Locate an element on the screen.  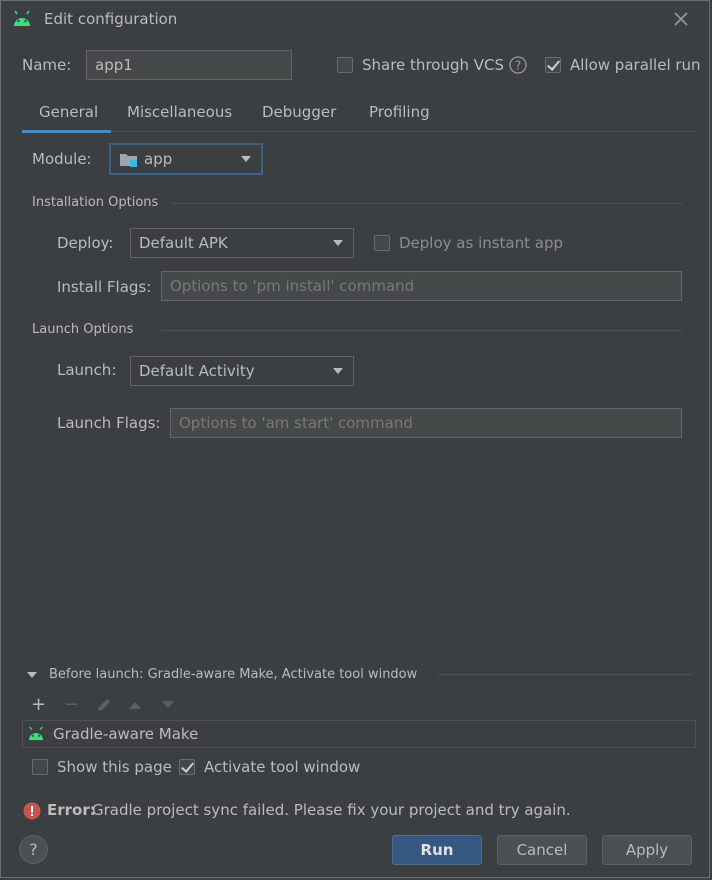
help-circle-icon: ? is located at coordinates (518, 65).